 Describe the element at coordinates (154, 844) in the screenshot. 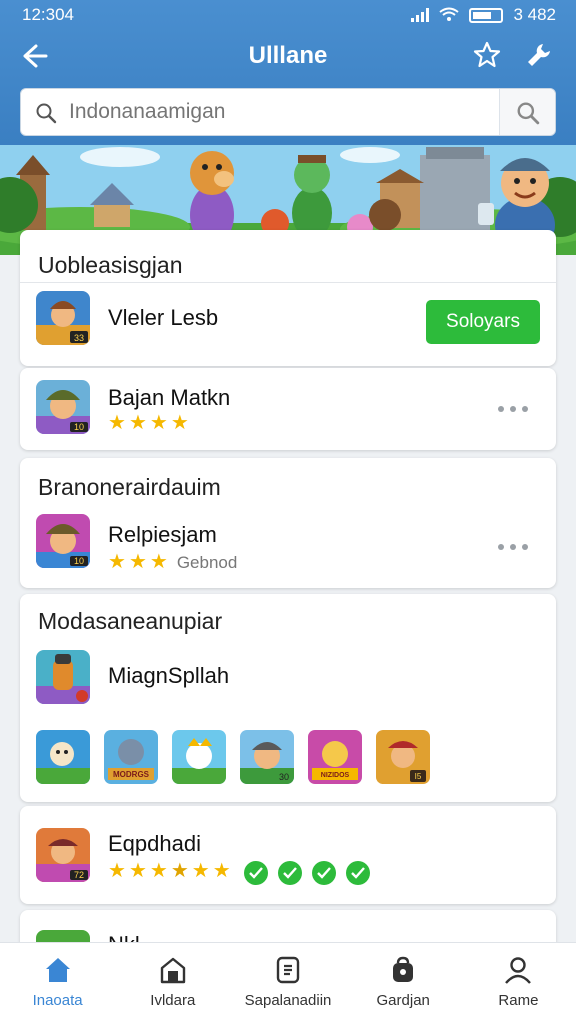

I see `app-name: Eqpdhadi` at that location.